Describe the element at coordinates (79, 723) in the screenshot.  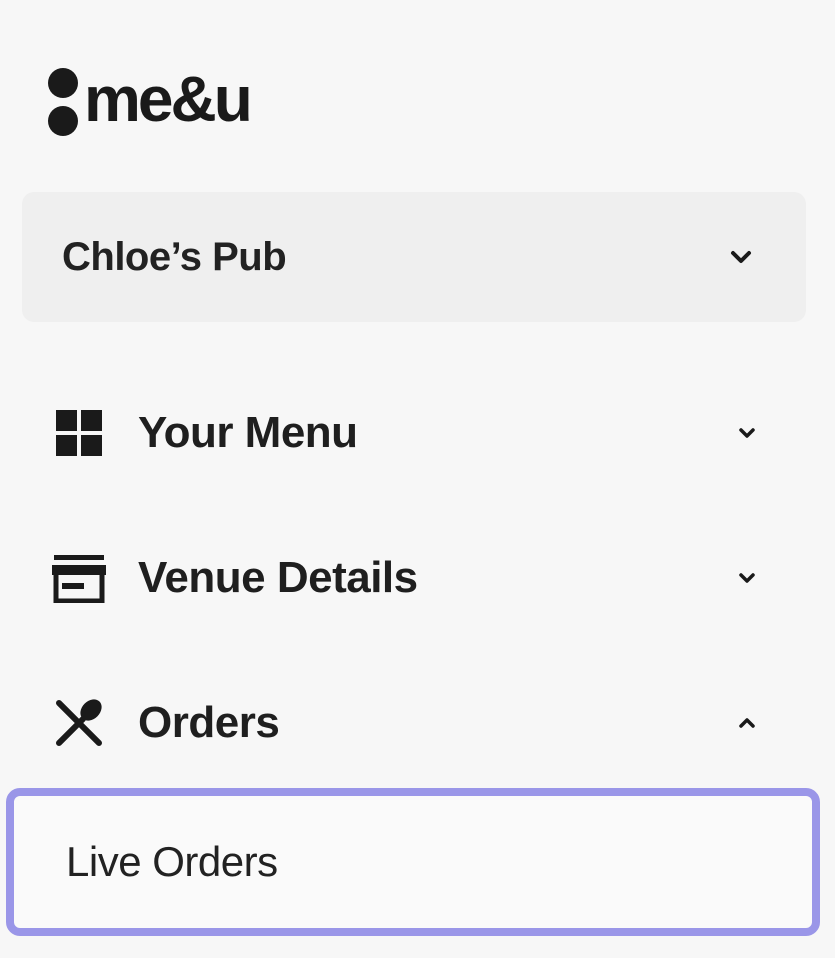
I see `utensils-icon` at that location.